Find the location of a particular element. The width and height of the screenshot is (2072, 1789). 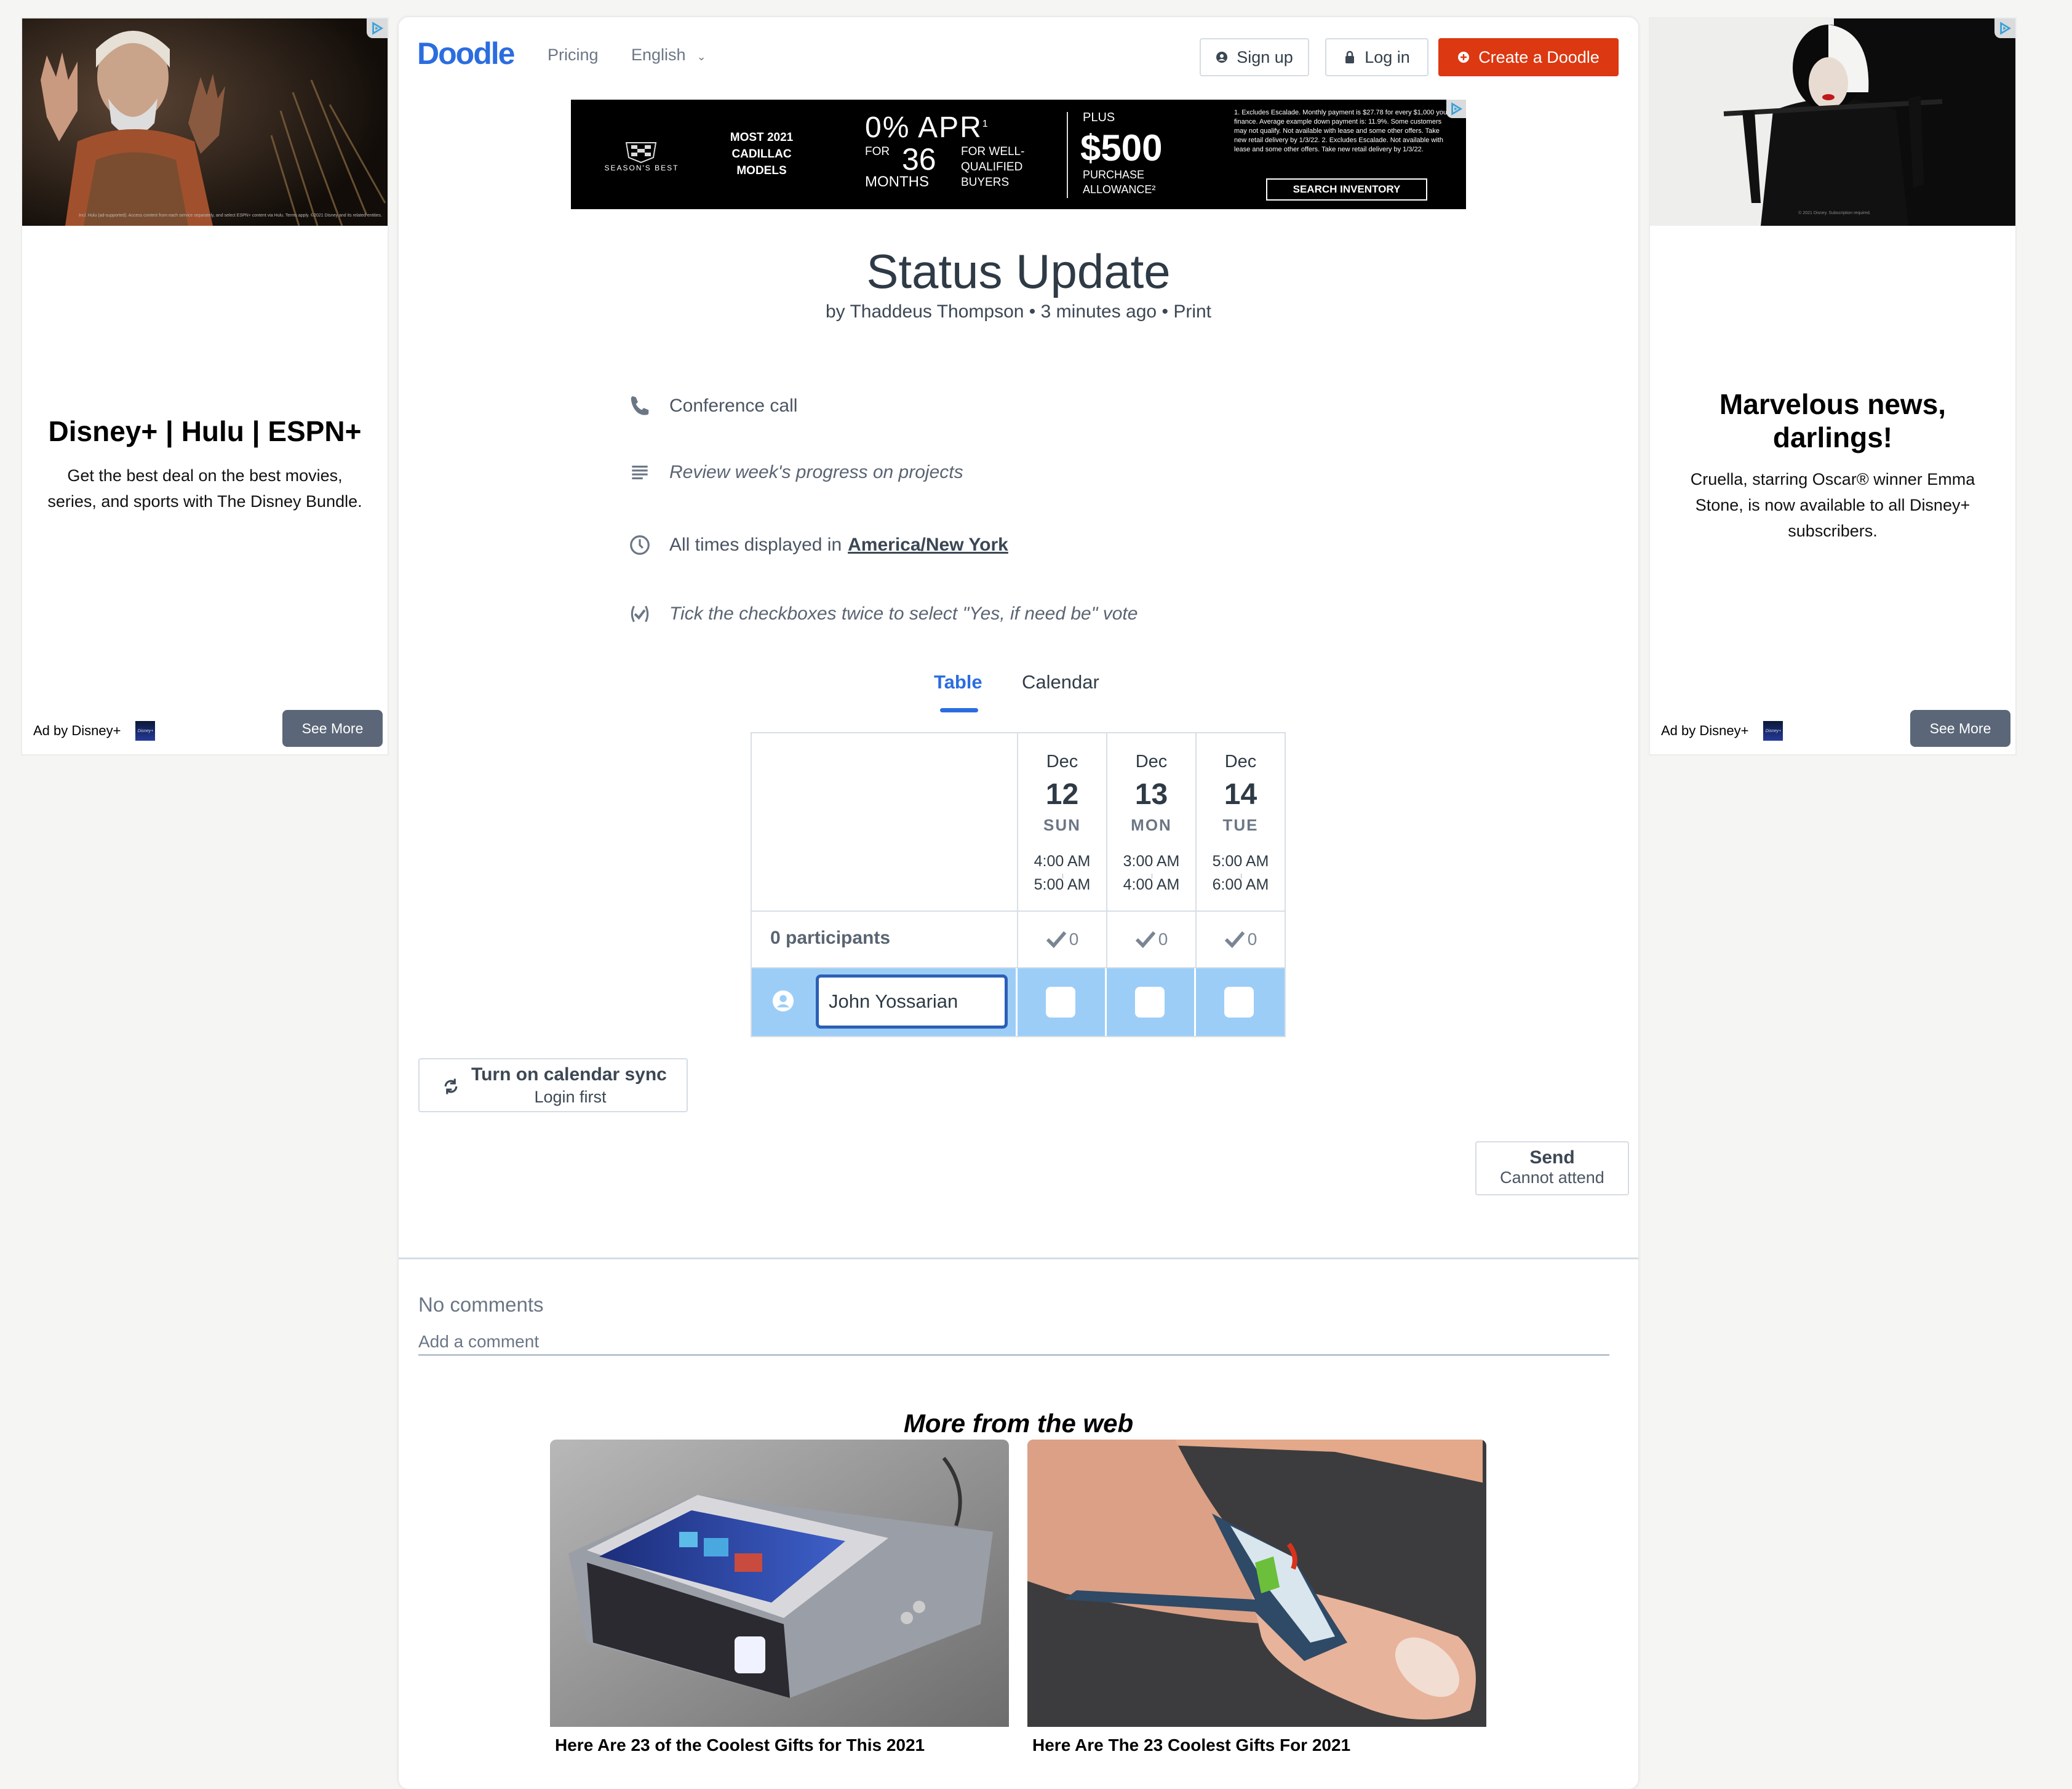

author-prefix: by is located at coordinates (836, 311).